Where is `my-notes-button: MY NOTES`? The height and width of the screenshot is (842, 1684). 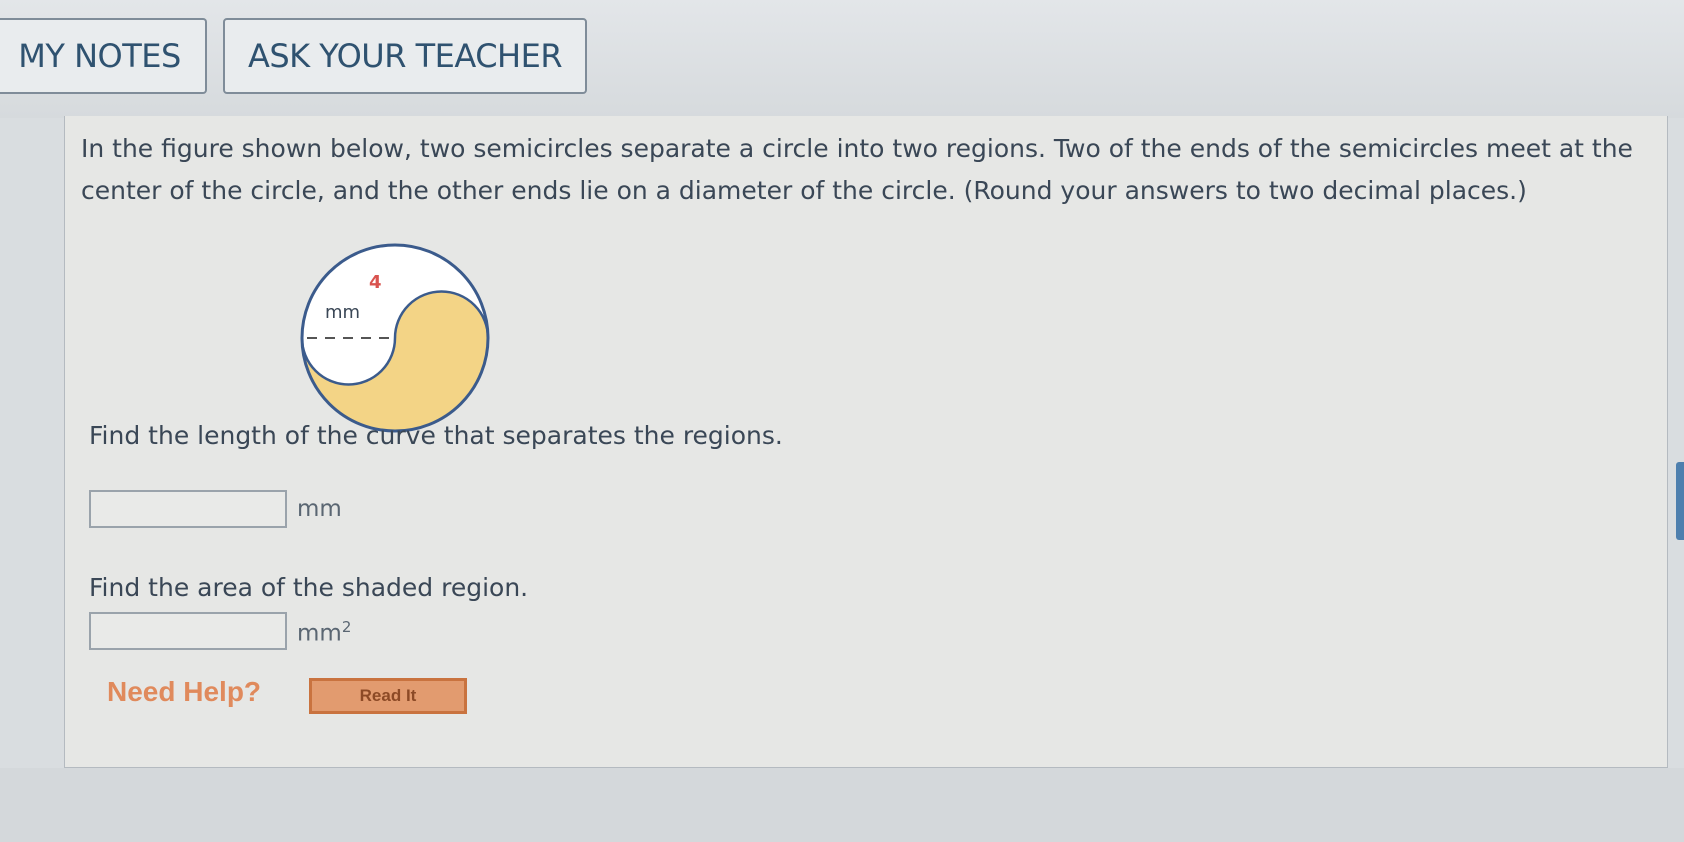
my-notes-button: MY NOTES is located at coordinates (103, 56).